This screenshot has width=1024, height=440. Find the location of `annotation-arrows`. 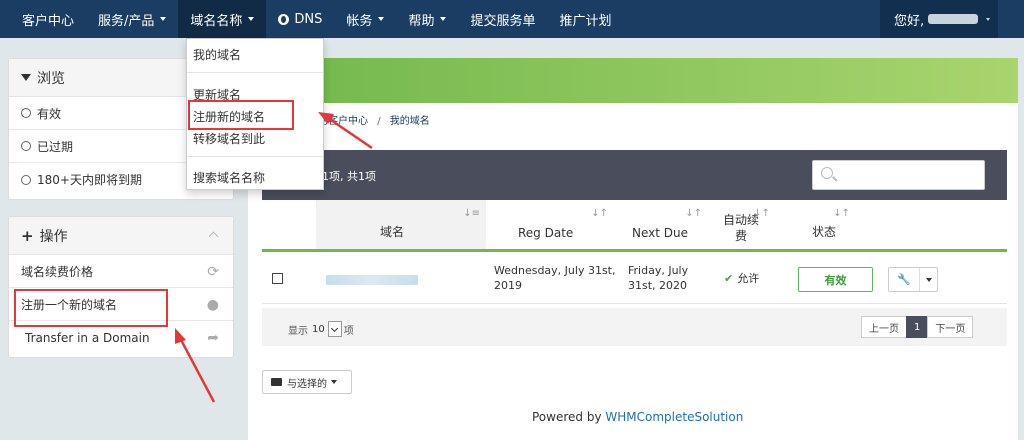

annotation-arrows is located at coordinates (274, 257).